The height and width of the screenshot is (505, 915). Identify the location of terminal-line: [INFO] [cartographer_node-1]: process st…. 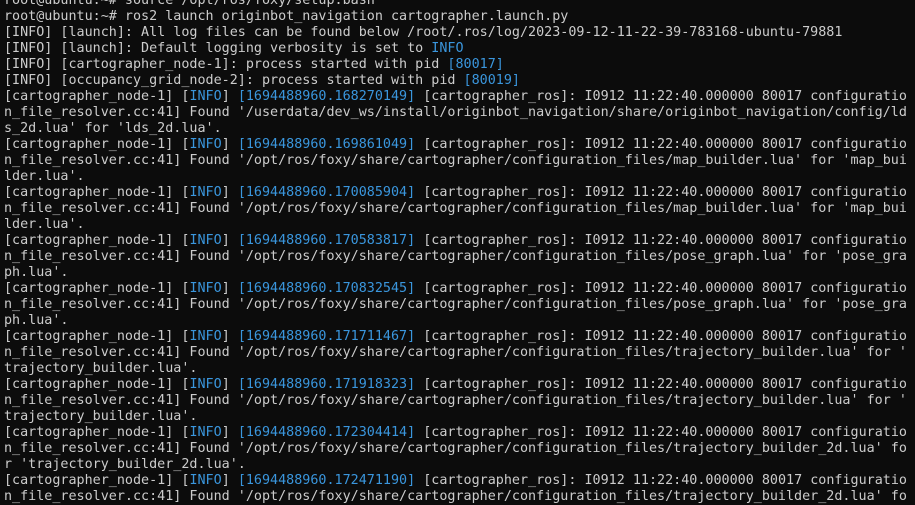
(459, 65).